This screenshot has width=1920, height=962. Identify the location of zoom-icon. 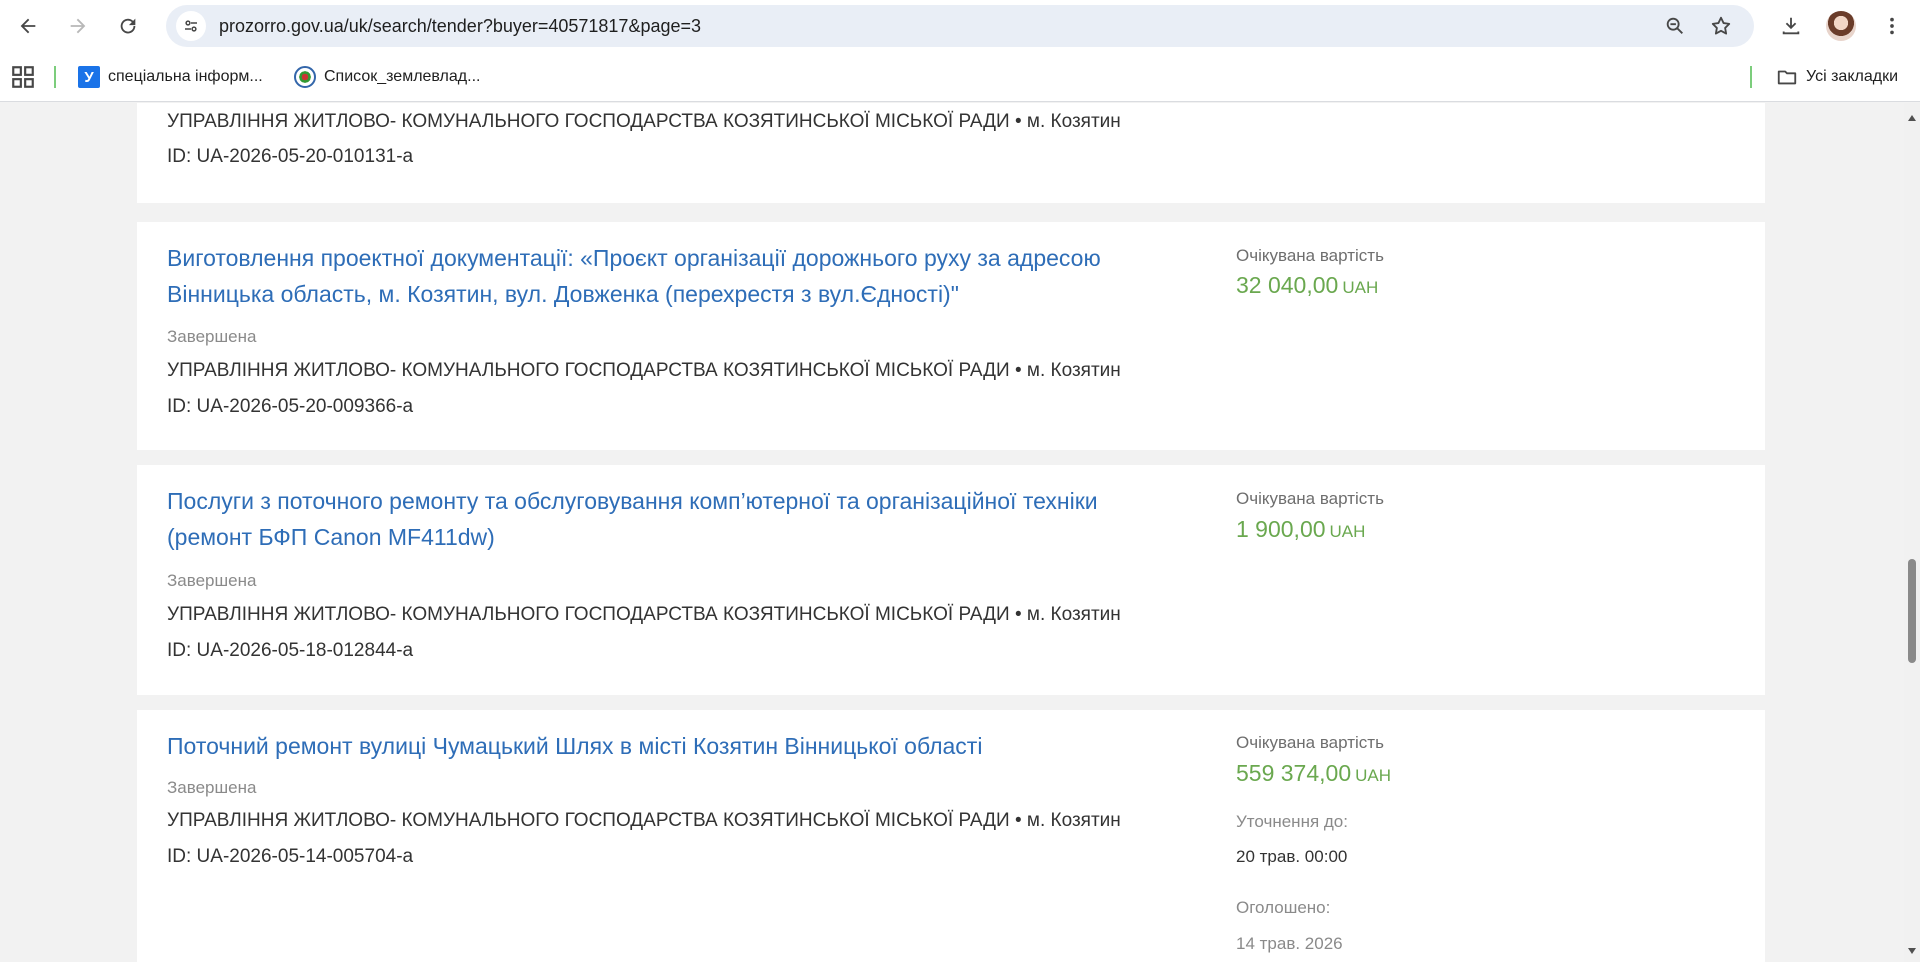
(1674, 25).